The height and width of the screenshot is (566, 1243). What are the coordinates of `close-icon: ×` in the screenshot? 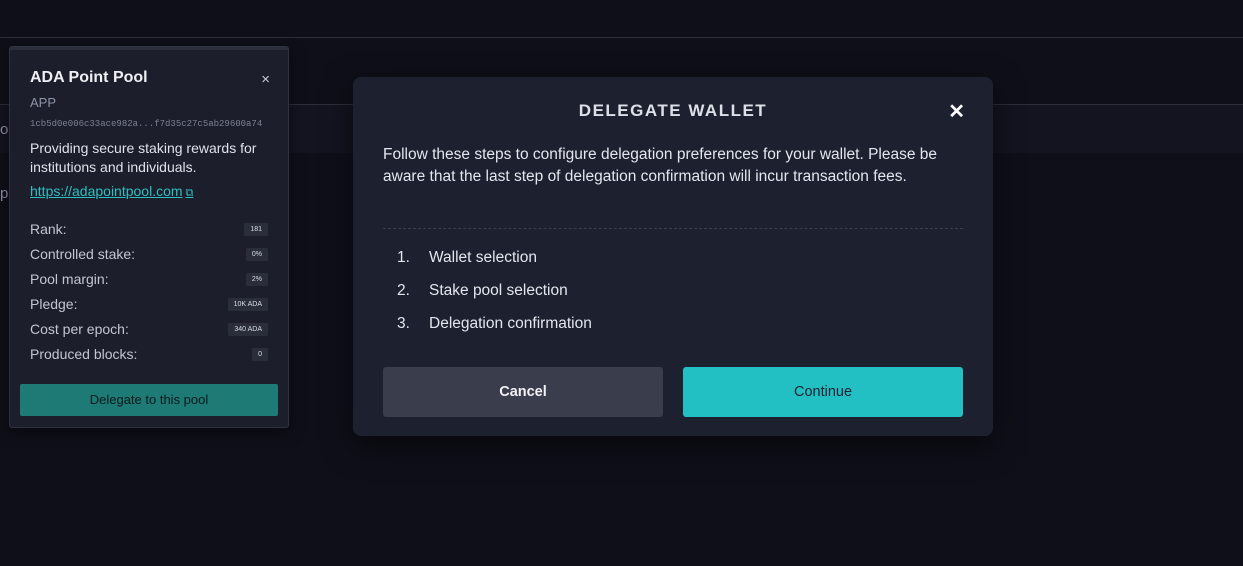 It's located at (265, 79).